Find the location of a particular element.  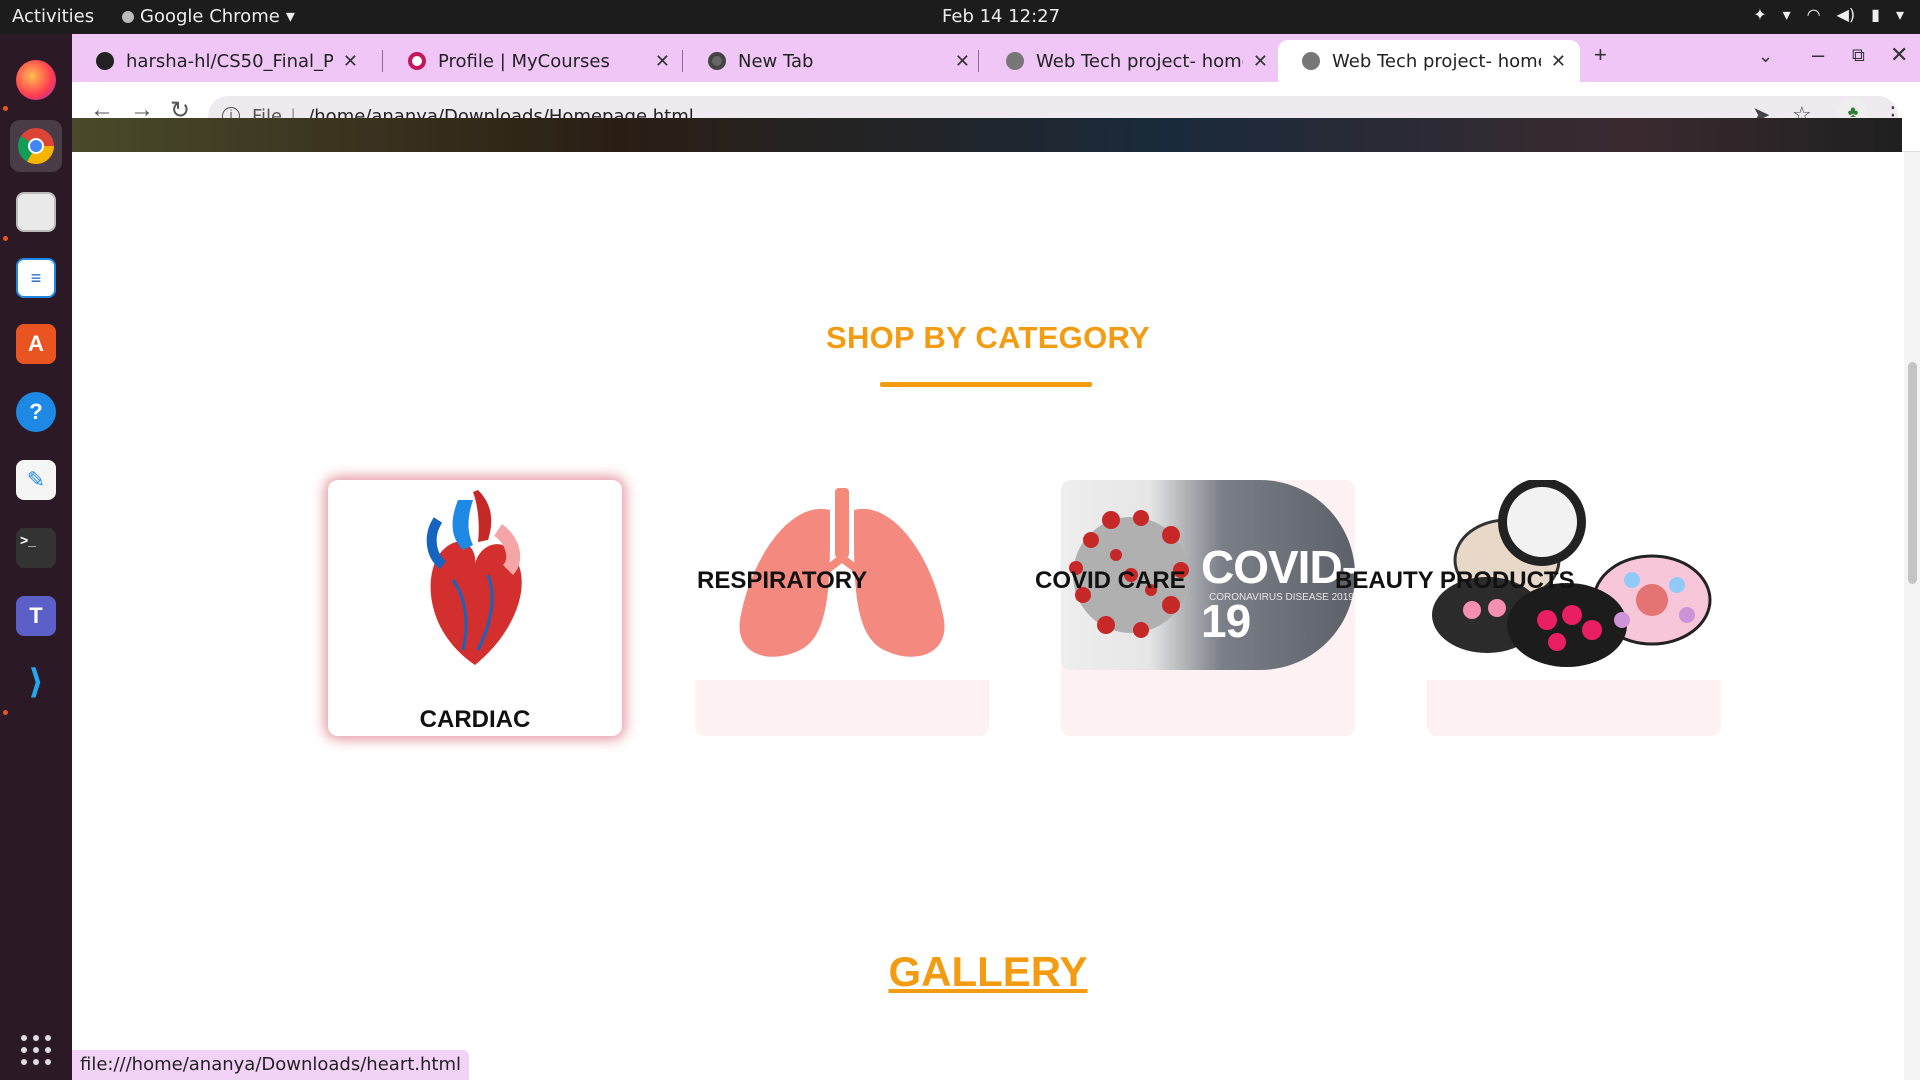

tab-search-button: ⌄ is located at coordinates (1765, 56).